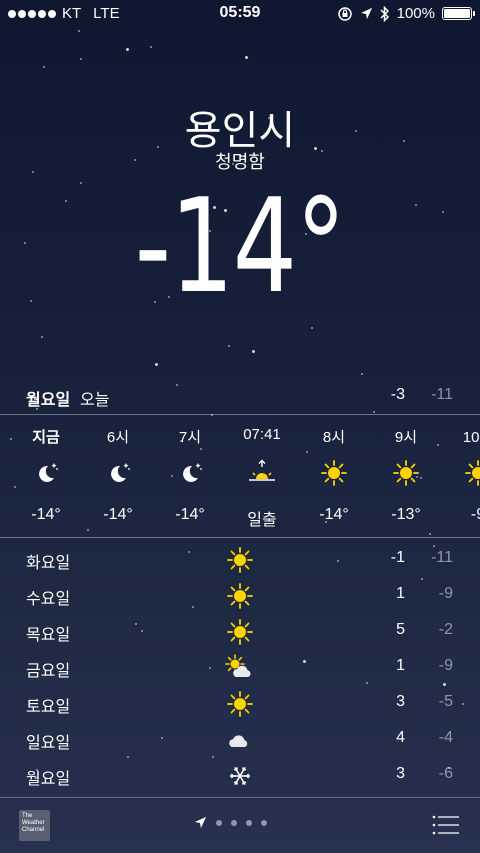 Image resolution: width=480 pixels, height=853 pixels. What do you see at coordinates (230, 822) in the screenshot?
I see `page-indicator` at bounding box center [230, 822].